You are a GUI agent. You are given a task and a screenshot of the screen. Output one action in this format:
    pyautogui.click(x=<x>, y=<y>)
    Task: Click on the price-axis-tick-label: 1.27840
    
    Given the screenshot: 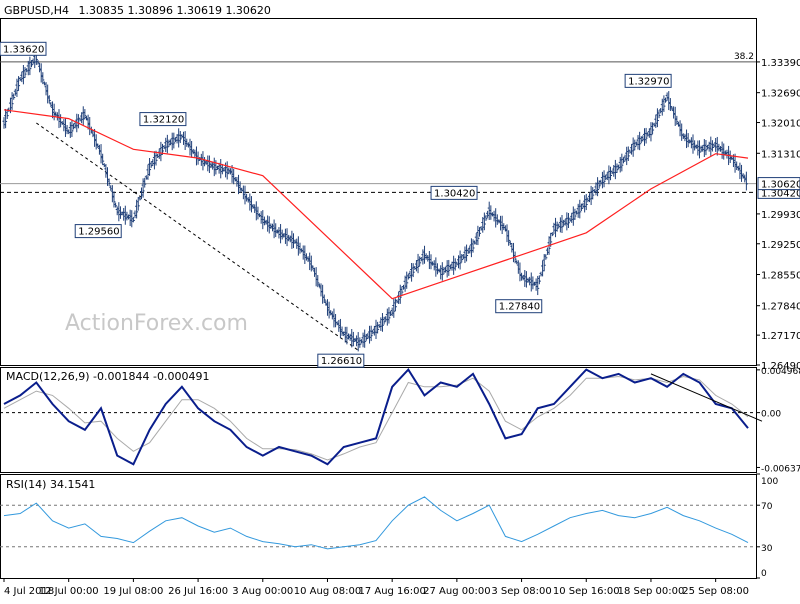 What is the action you would take?
    pyautogui.click(x=780, y=307)
    